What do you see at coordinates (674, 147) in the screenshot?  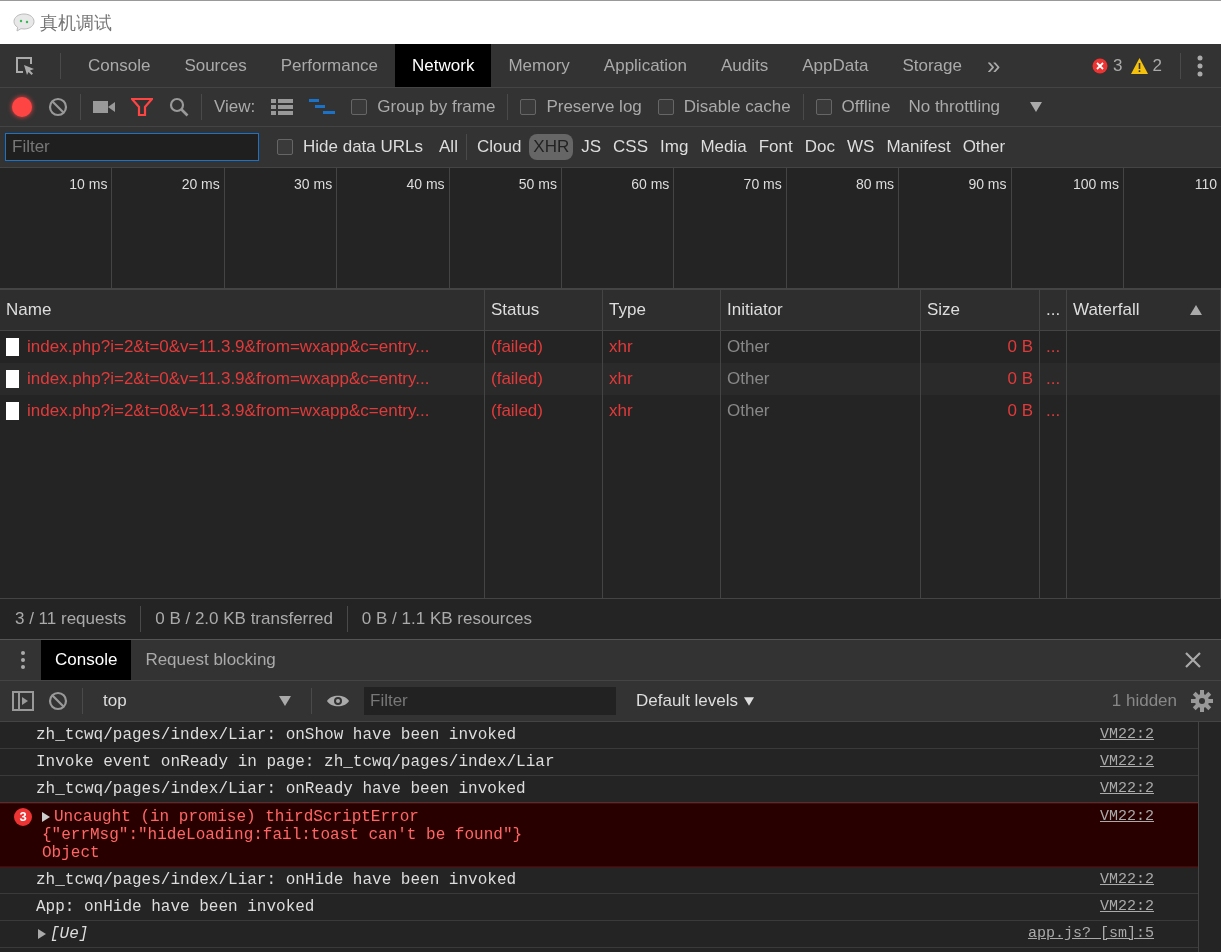 I see `type-filter-button: Img` at bounding box center [674, 147].